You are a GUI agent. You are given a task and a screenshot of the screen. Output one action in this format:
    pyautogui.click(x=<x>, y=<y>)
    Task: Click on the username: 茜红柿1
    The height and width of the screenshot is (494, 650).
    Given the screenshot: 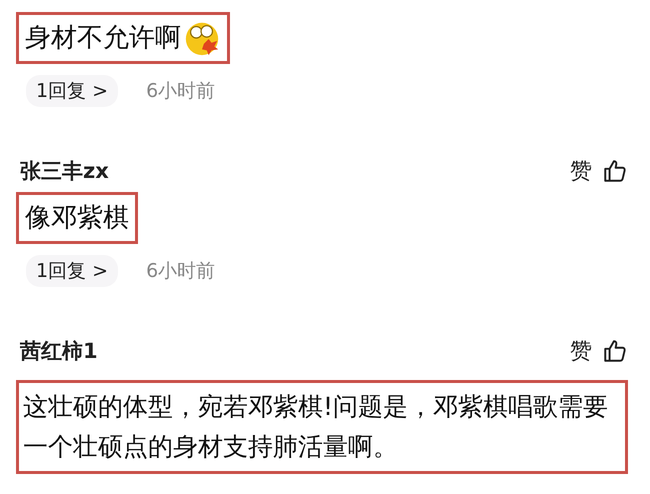 What is the action you would take?
    pyautogui.click(x=59, y=351)
    